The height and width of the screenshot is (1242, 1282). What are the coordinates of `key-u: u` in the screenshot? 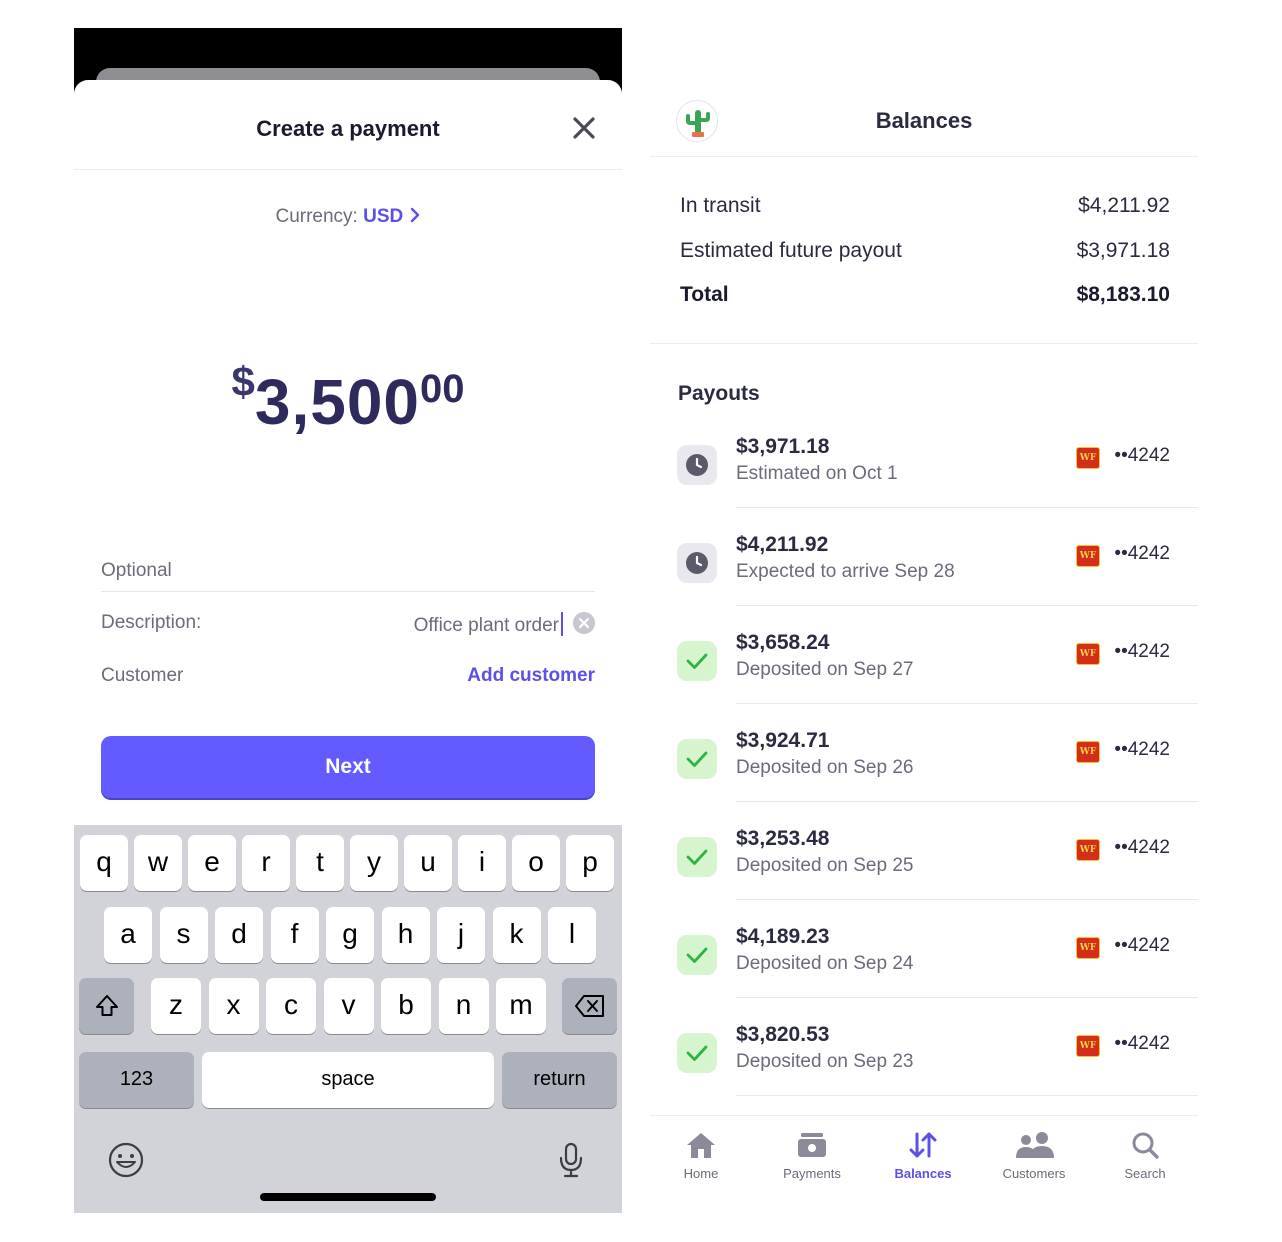 It's located at (428, 863).